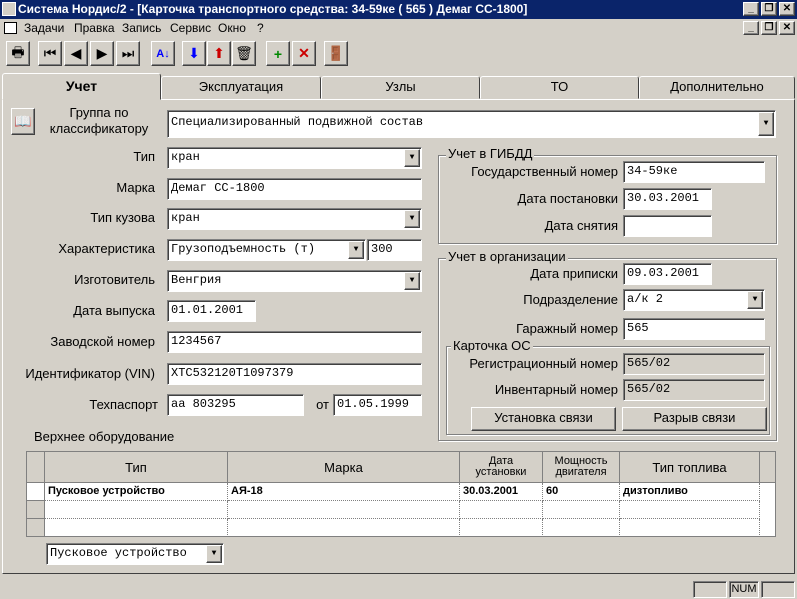 The image size is (797, 599). What do you see at coordinates (336, 53) in the screenshot?
I see `exit-icon: 🚪` at bounding box center [336, 53].